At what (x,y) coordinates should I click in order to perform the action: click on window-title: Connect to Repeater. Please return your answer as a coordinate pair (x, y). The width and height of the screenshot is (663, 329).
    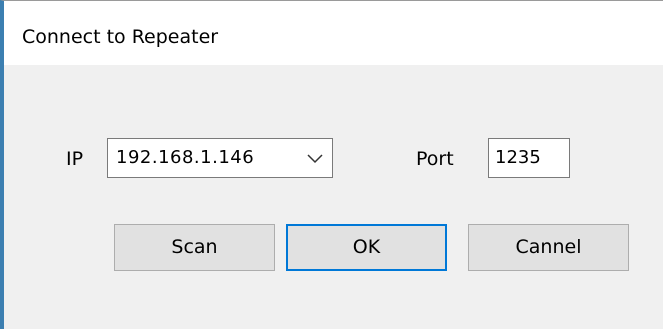
    Looking at the image, I should click on (120, 37).